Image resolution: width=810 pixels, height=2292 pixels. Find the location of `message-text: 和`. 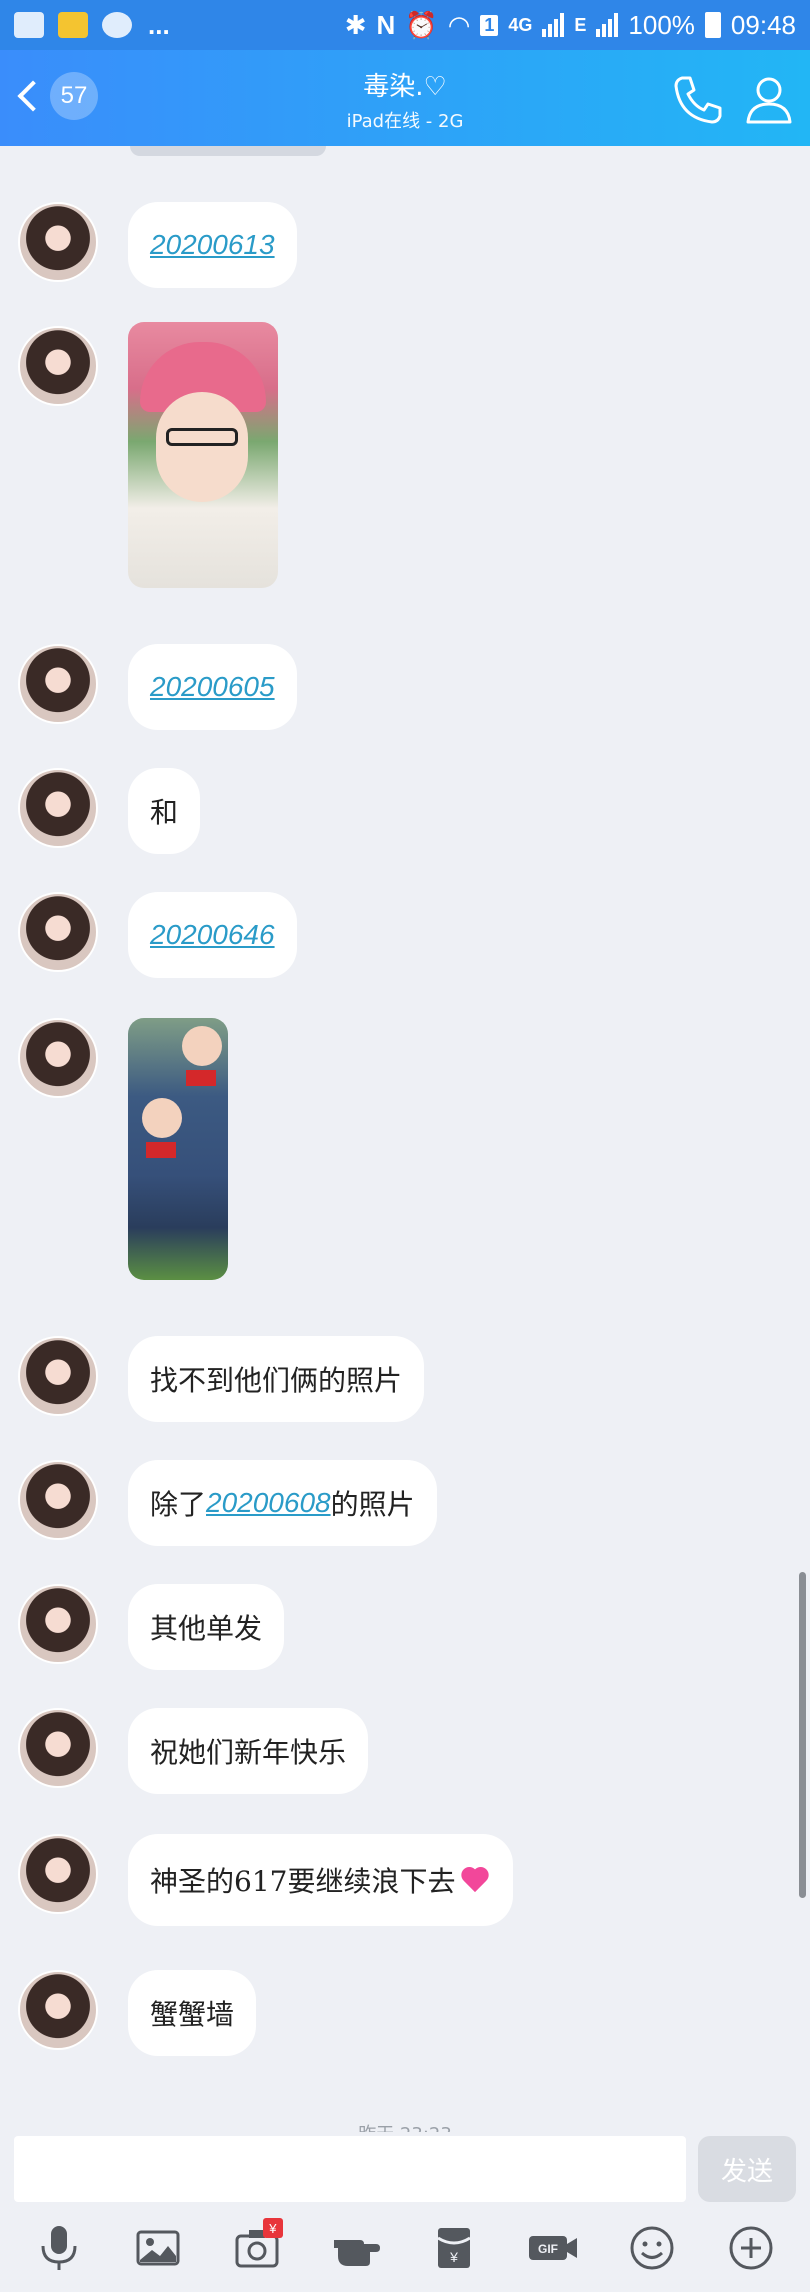

message-text: 和 is located at coordinates (164, 812).